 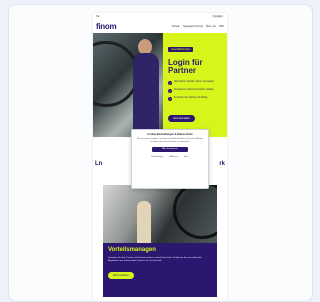 What do you see at coordinates (181, 118) in the screenshot?
I see `hero-login-button: Jetzt anmelden` at bounding box center [181, 118].